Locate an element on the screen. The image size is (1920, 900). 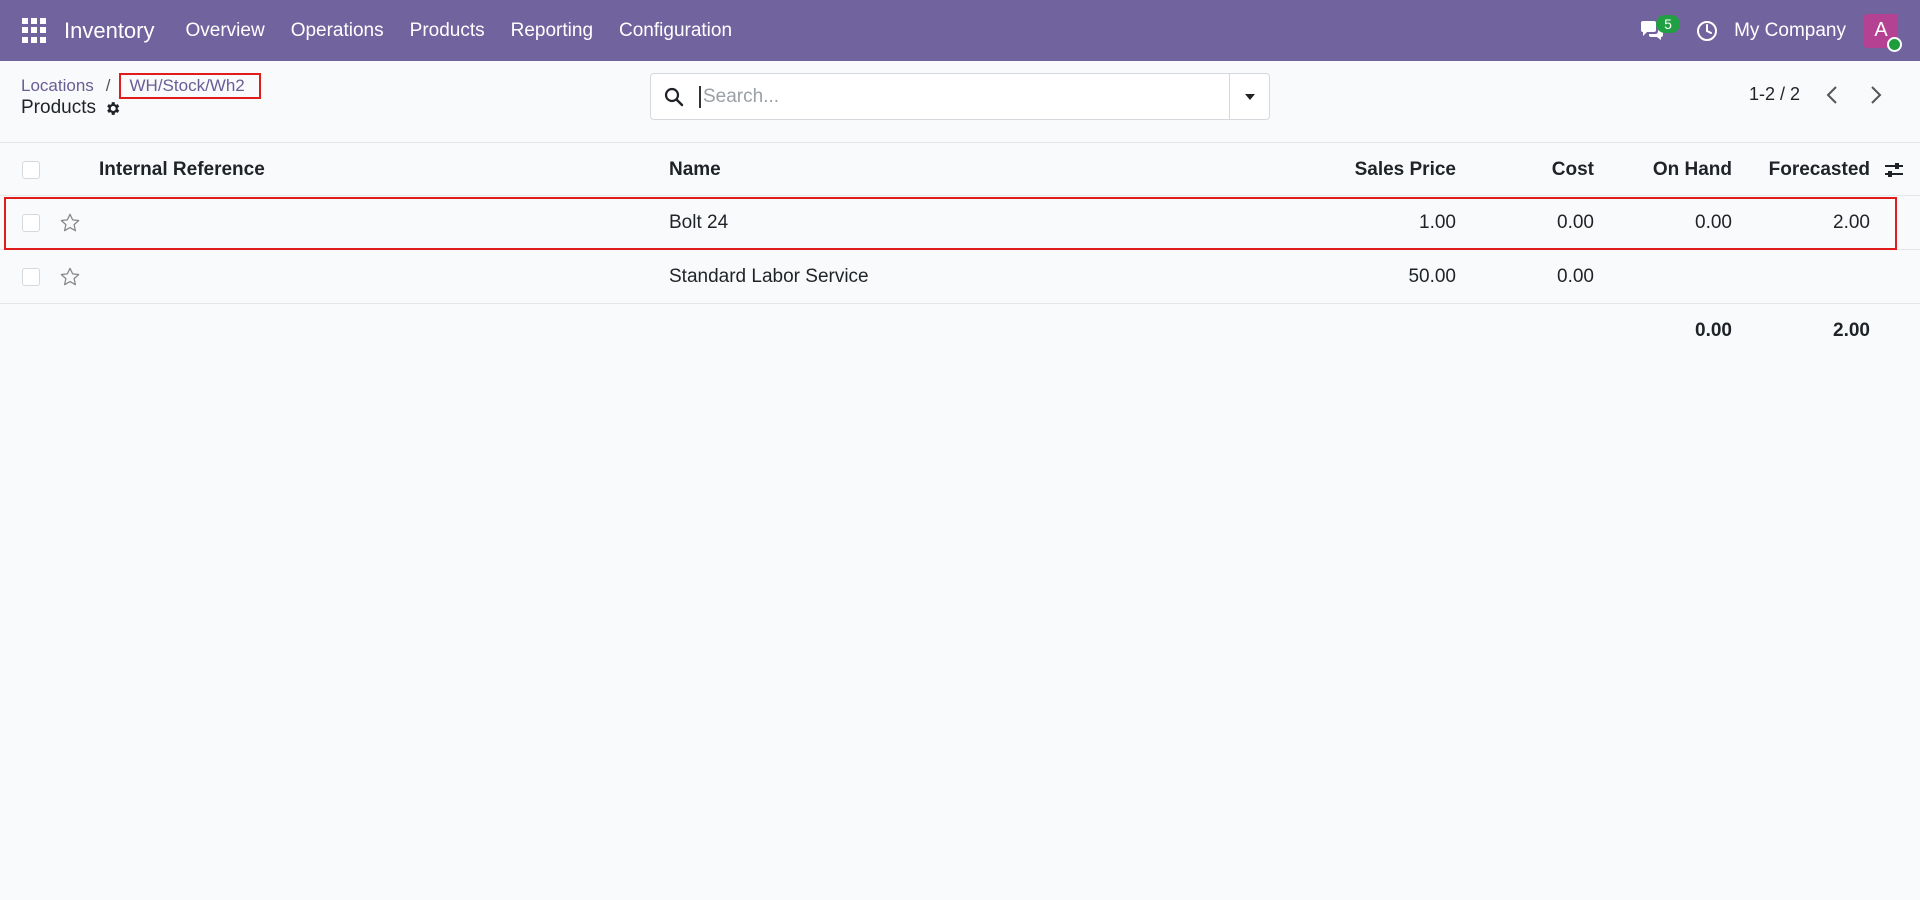
menu-overview: Overview is located at coordinates (225, 31).